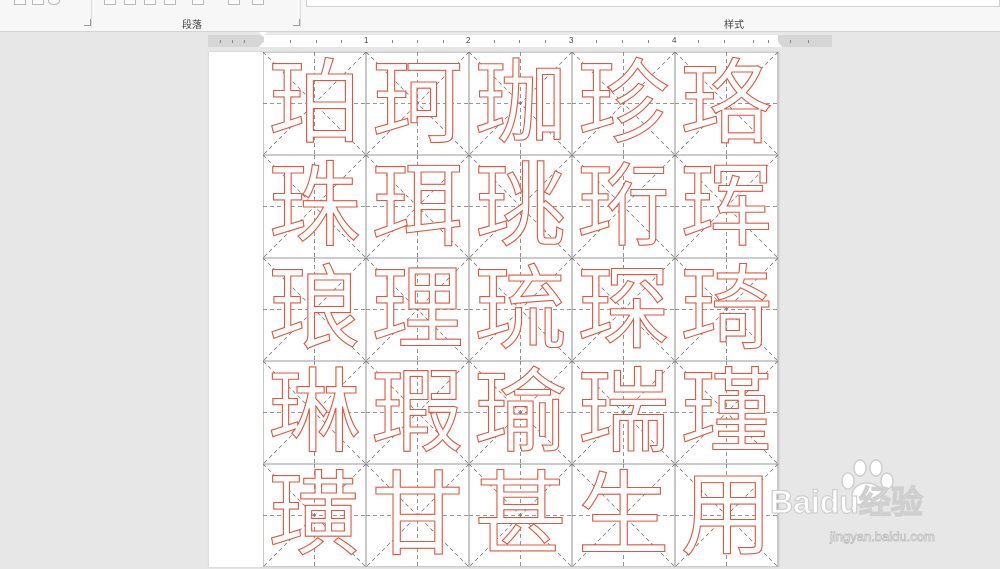  I want to click on outline-character: 甘, so click(417, 515).